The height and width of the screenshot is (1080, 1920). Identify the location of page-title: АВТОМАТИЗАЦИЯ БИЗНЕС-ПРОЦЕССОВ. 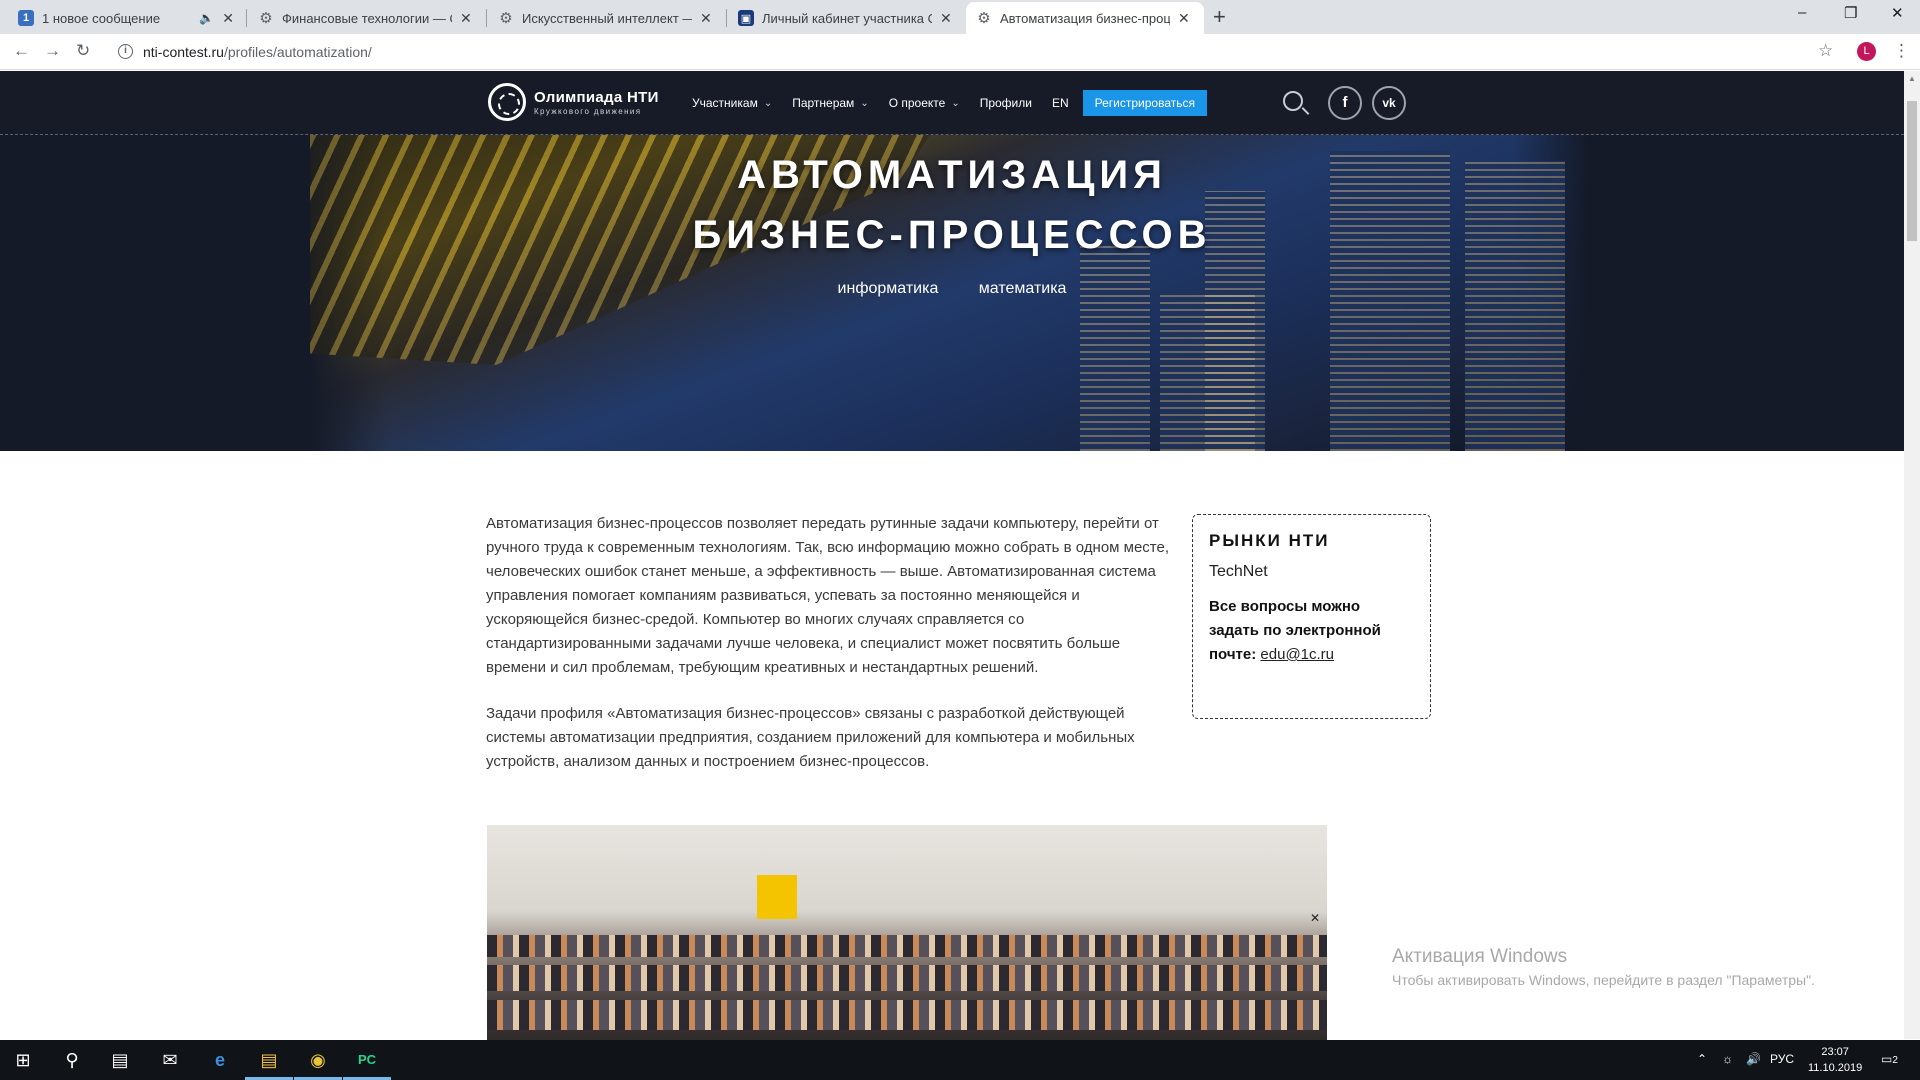
(952, 205).